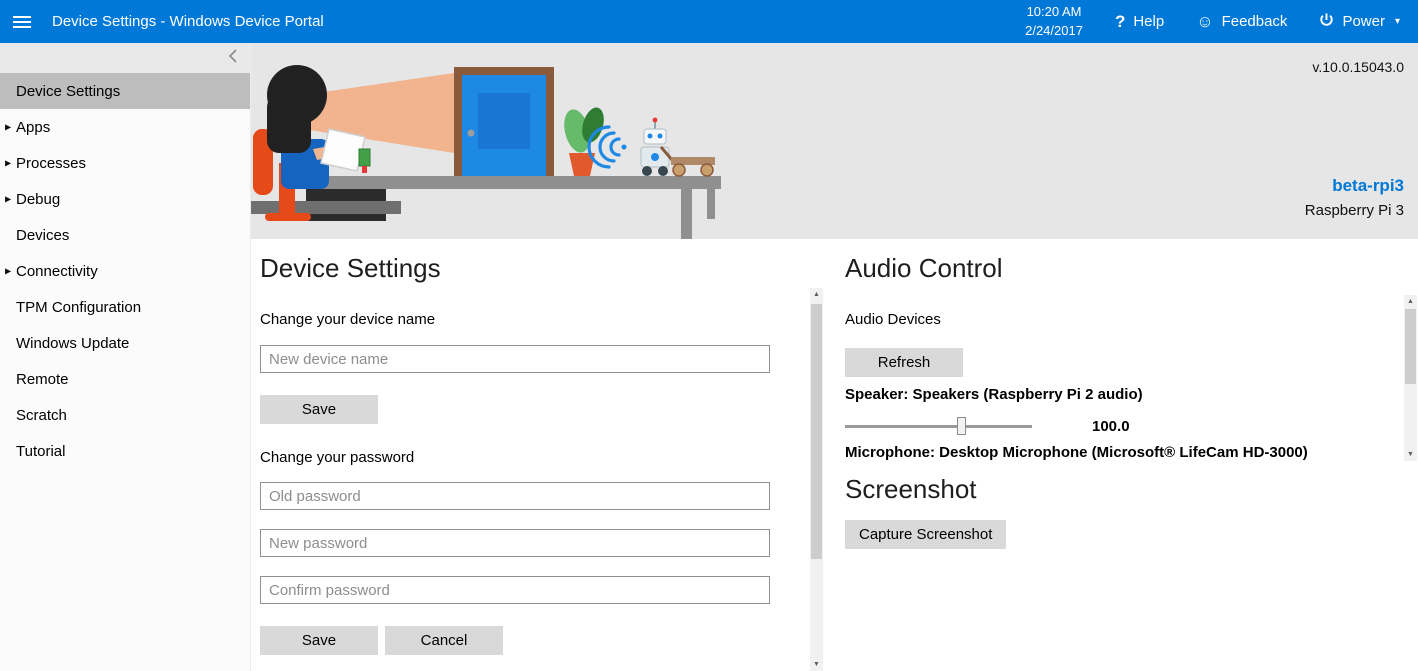 The image size is (1418, 671). Describe the element at coordinates (125, 91) in the screenshot. I see `sidebar-item-device-settings: Device Settings` at that location.